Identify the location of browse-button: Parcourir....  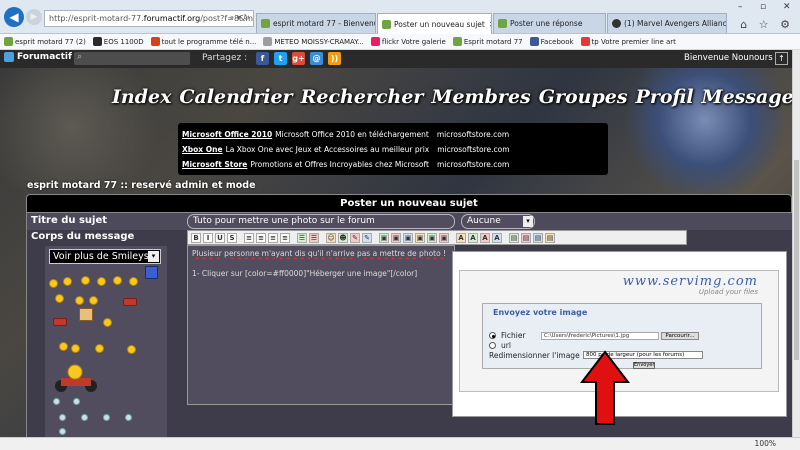
(680, 336).